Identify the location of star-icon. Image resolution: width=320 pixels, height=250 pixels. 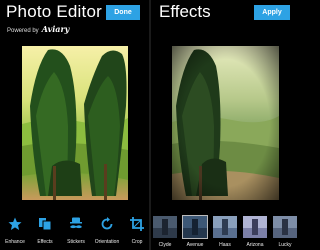
(15, 223).